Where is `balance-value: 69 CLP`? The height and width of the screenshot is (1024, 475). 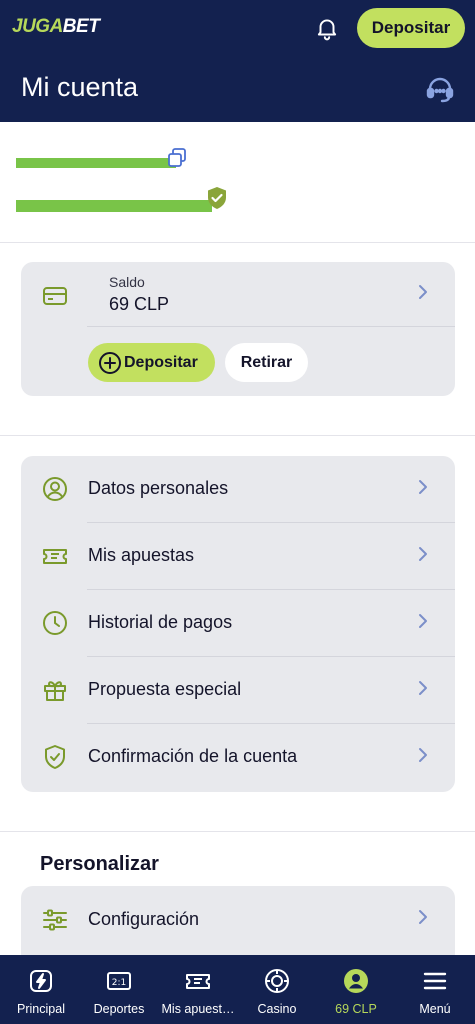
balance-value: 69 CLP is located at coordinates (139, 304).